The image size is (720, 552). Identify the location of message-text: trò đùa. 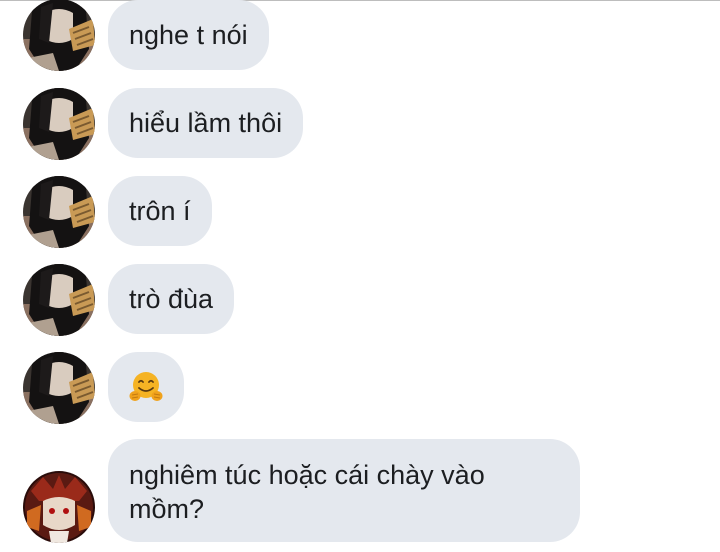
(171, 299).